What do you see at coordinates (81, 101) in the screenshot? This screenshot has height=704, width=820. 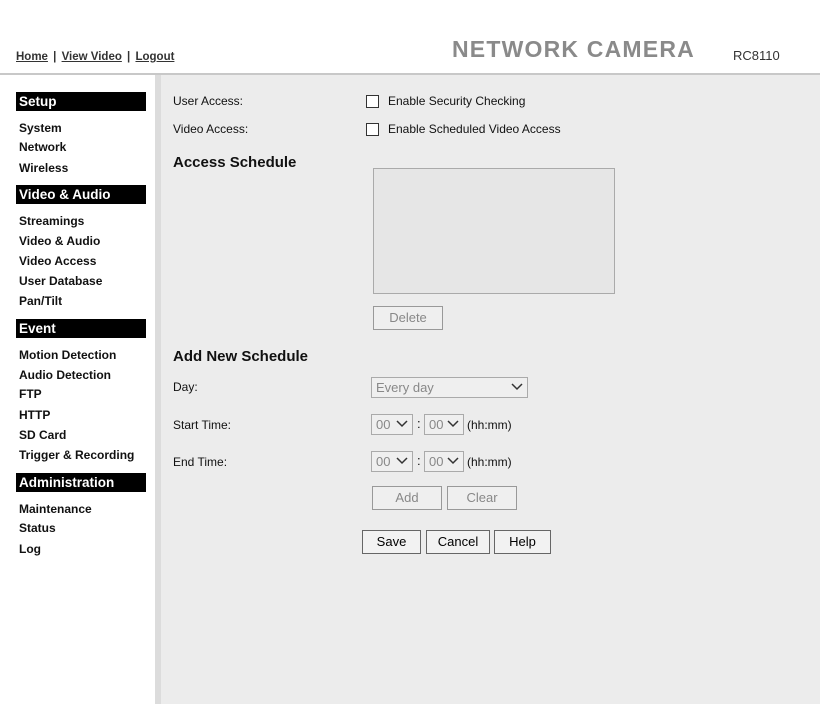 I see `section-setup: Setup` at bounding box center [81, 101].